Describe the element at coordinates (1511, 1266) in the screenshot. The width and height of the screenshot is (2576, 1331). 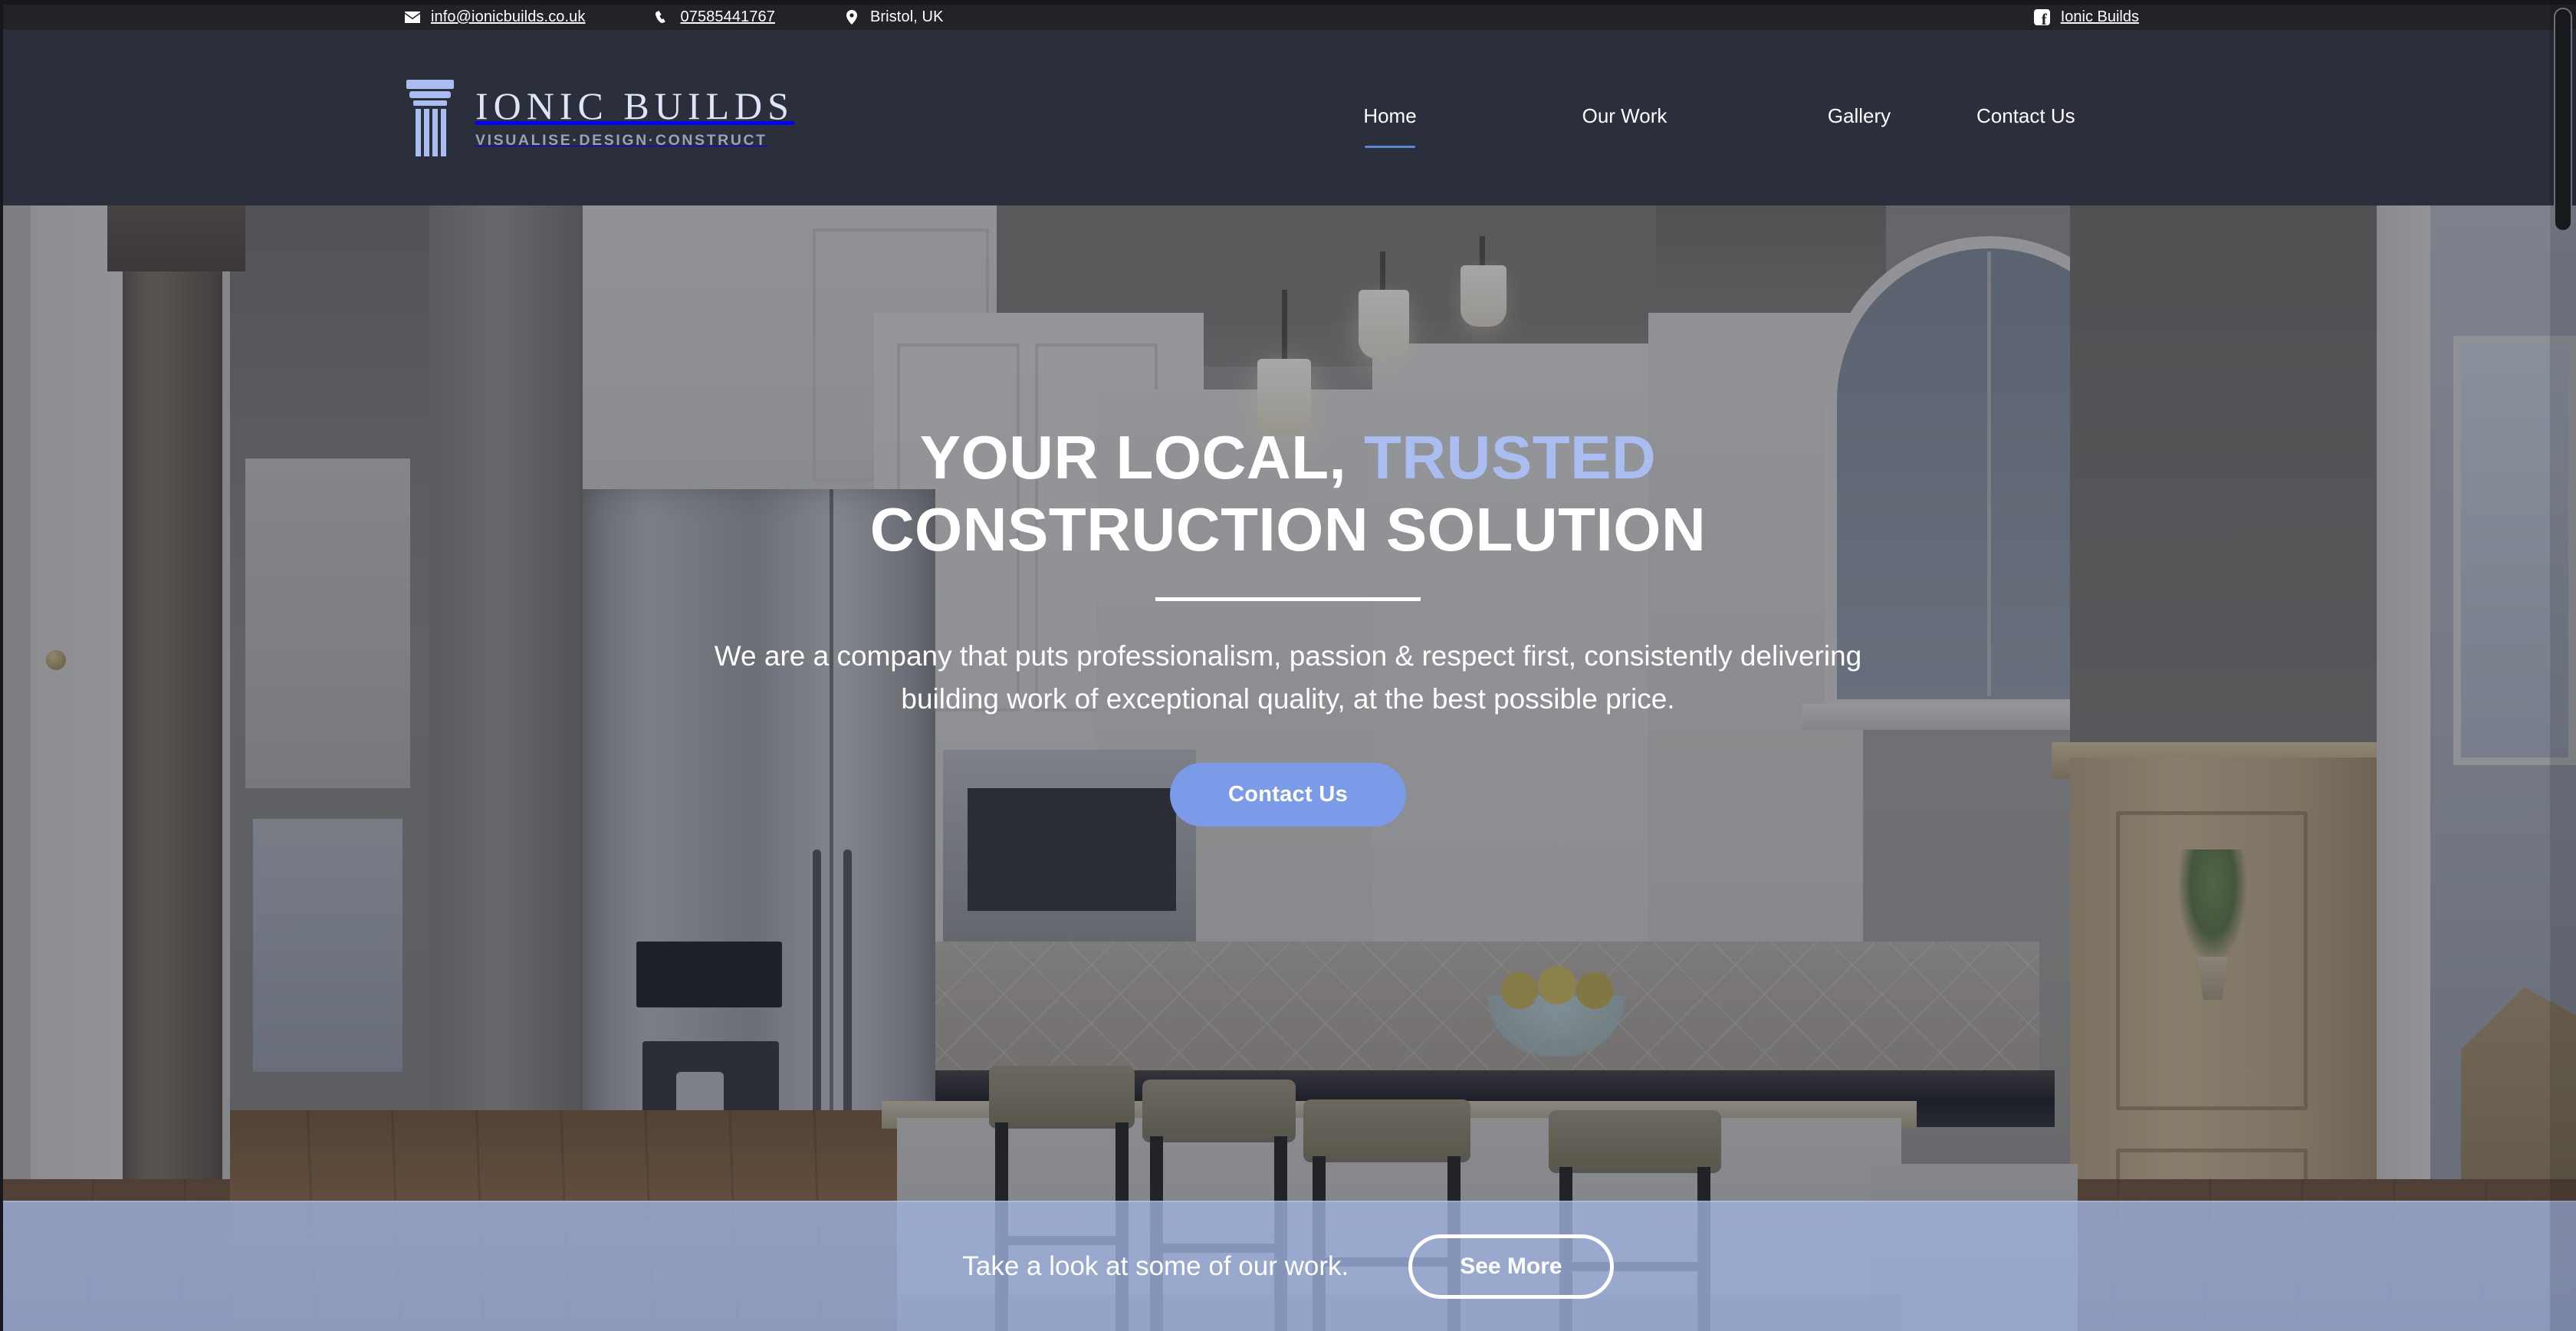
I see `see-more-button: See More` at that location.